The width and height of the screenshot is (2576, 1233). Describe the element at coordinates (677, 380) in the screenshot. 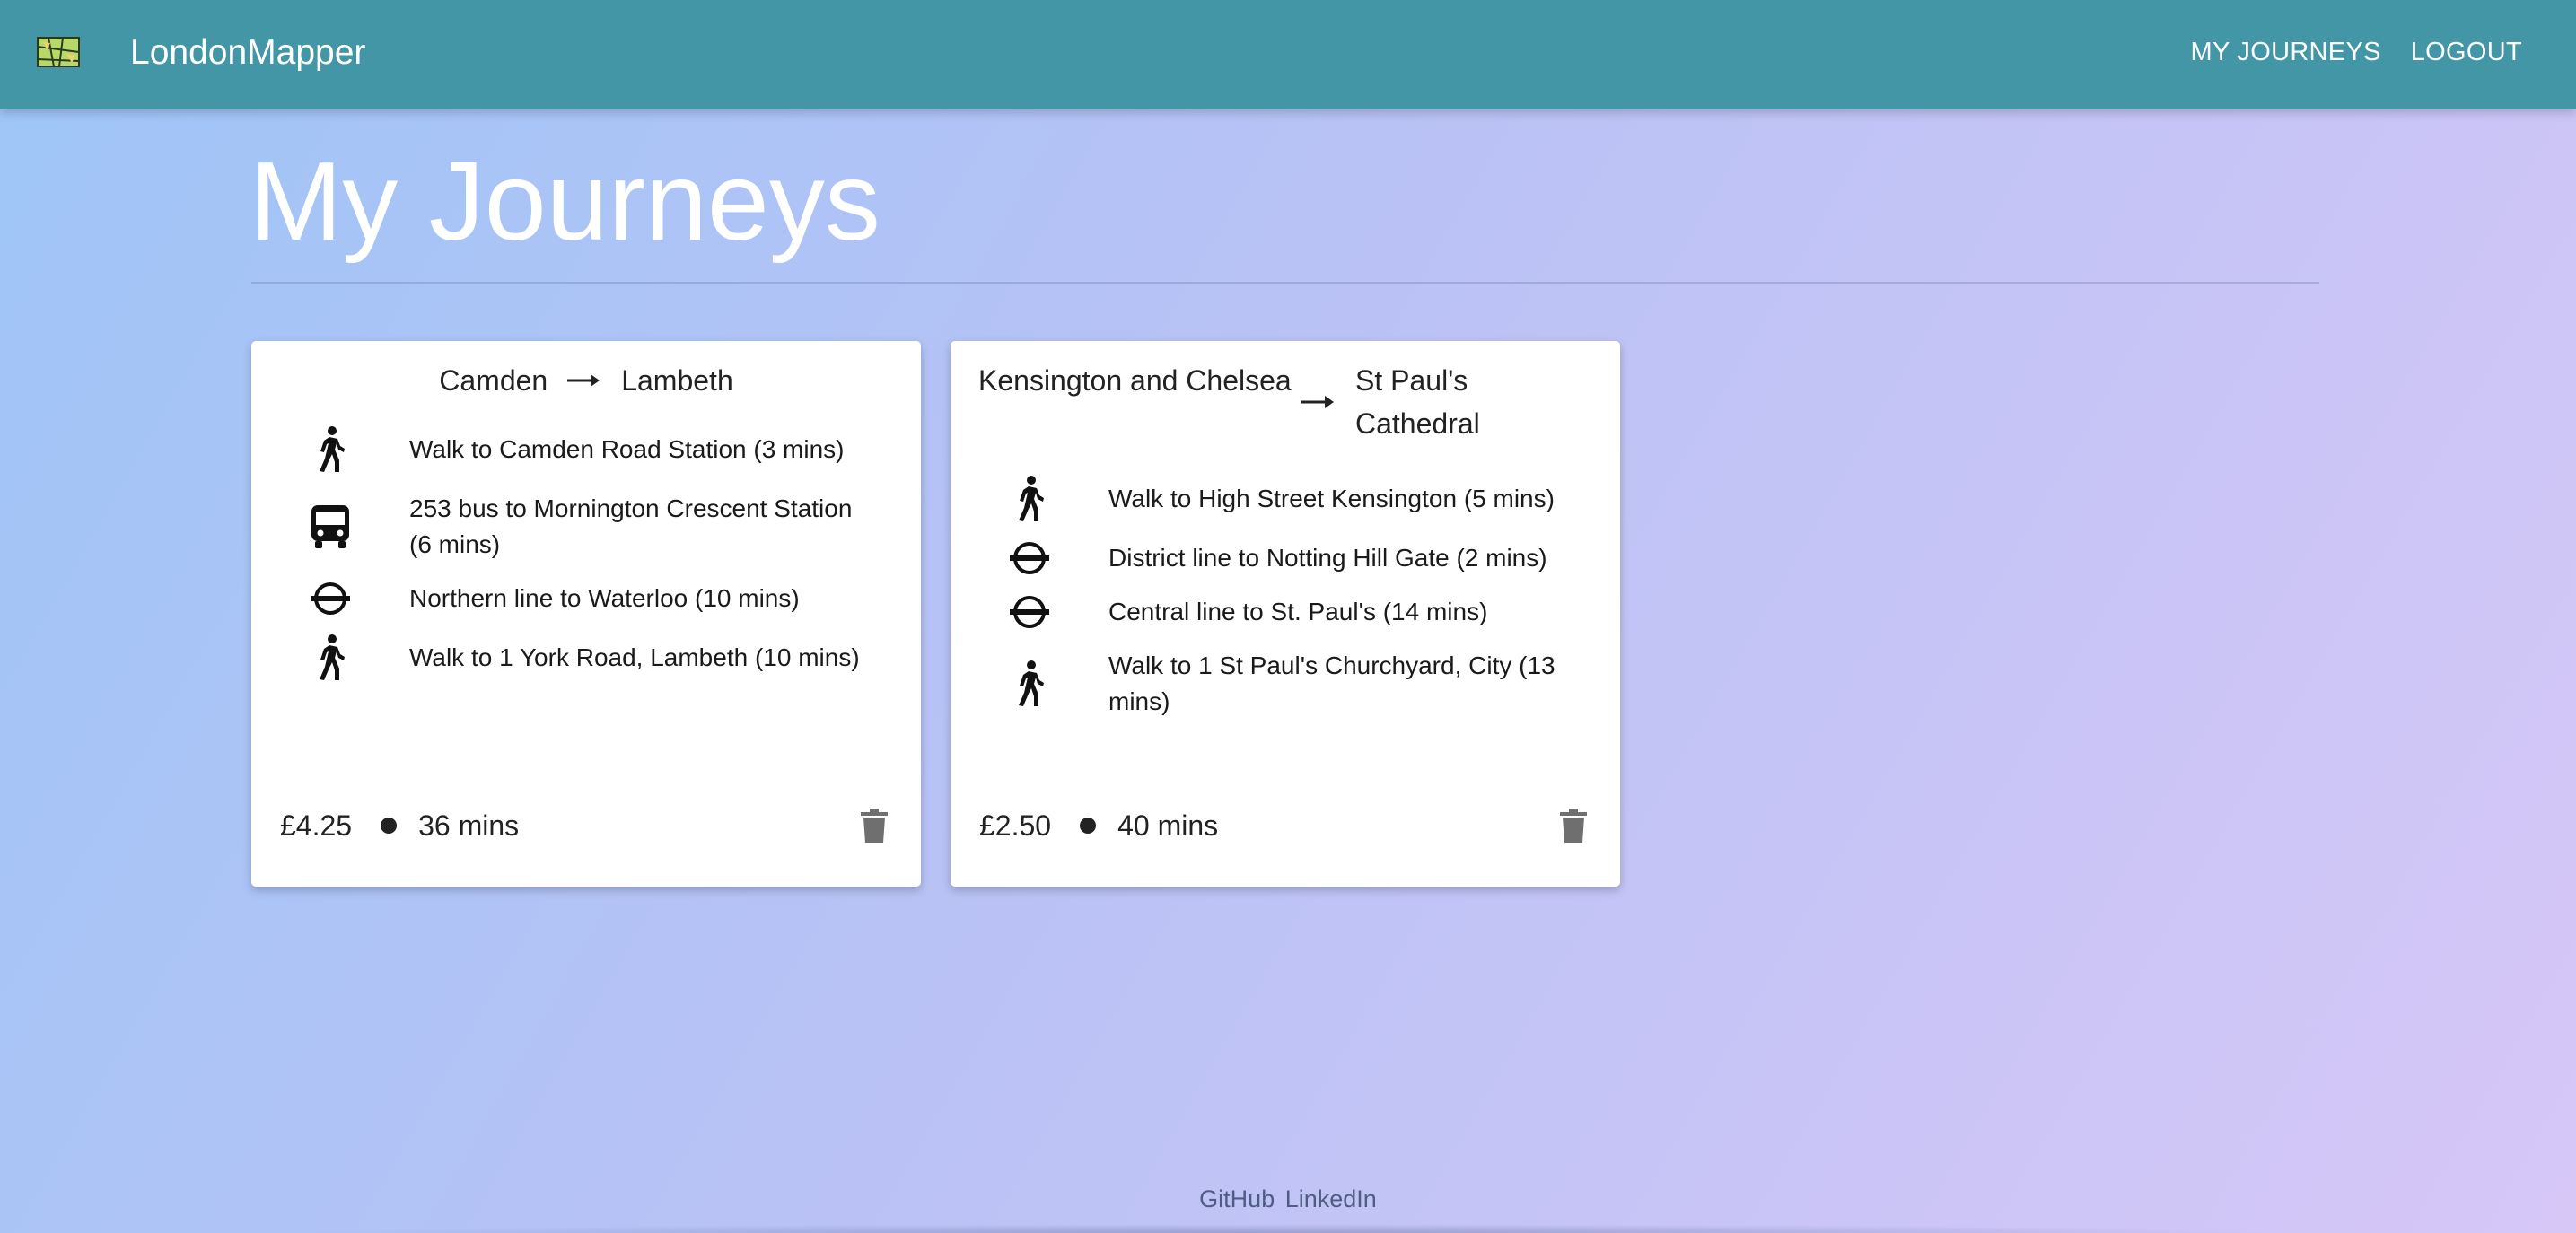

I see `journey-destination: Lambeth` at that location.